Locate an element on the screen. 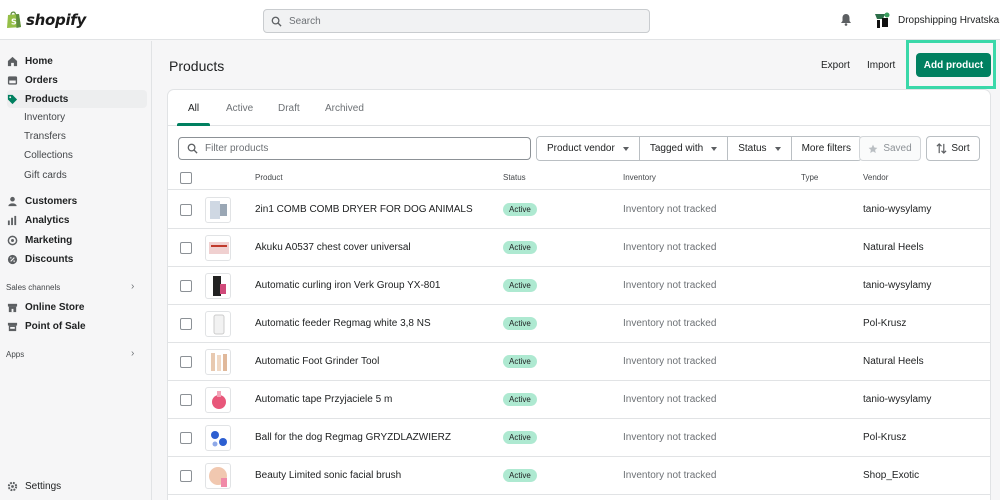  search-bar is located at coordinates (456, 21).